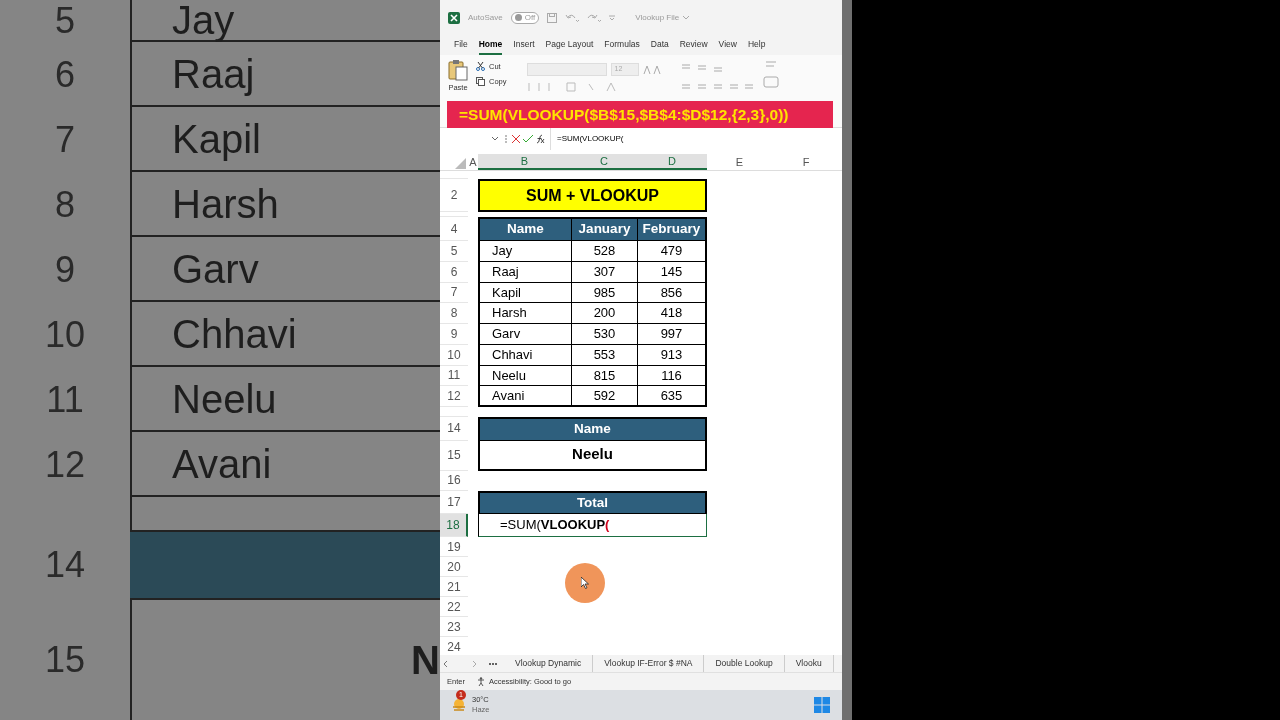 The width and height of the screenshot is (1280, 720). Describe the element at coordinates (215, 269) in the screenshot. I see `cell-text: Garv` at that location.